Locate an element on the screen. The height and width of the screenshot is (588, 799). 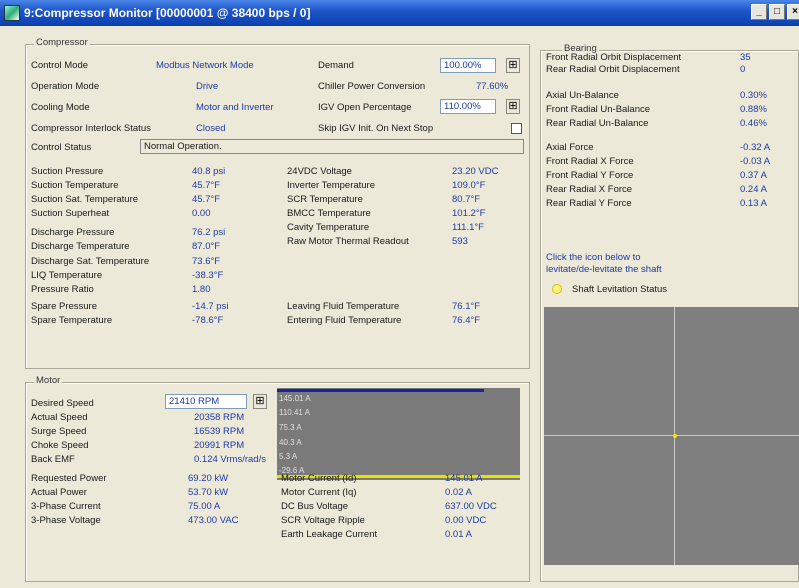
graph-axis-label: 5.3 A is located at coordinates (288, 456).